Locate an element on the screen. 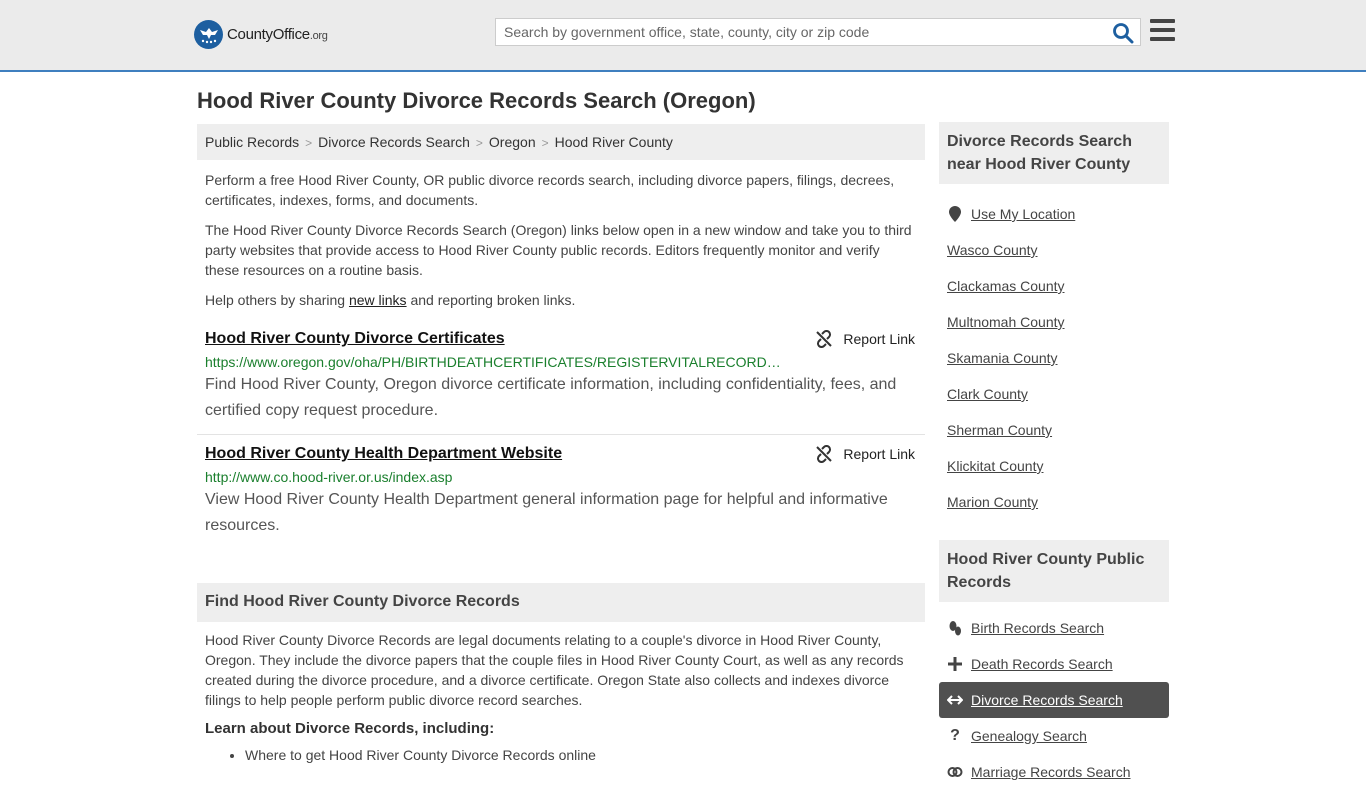 Image resolution: width=1366 pixels, height=790 pixels. breadcrumb-item-oregon: Oregon is located at coordinates (512, 142).